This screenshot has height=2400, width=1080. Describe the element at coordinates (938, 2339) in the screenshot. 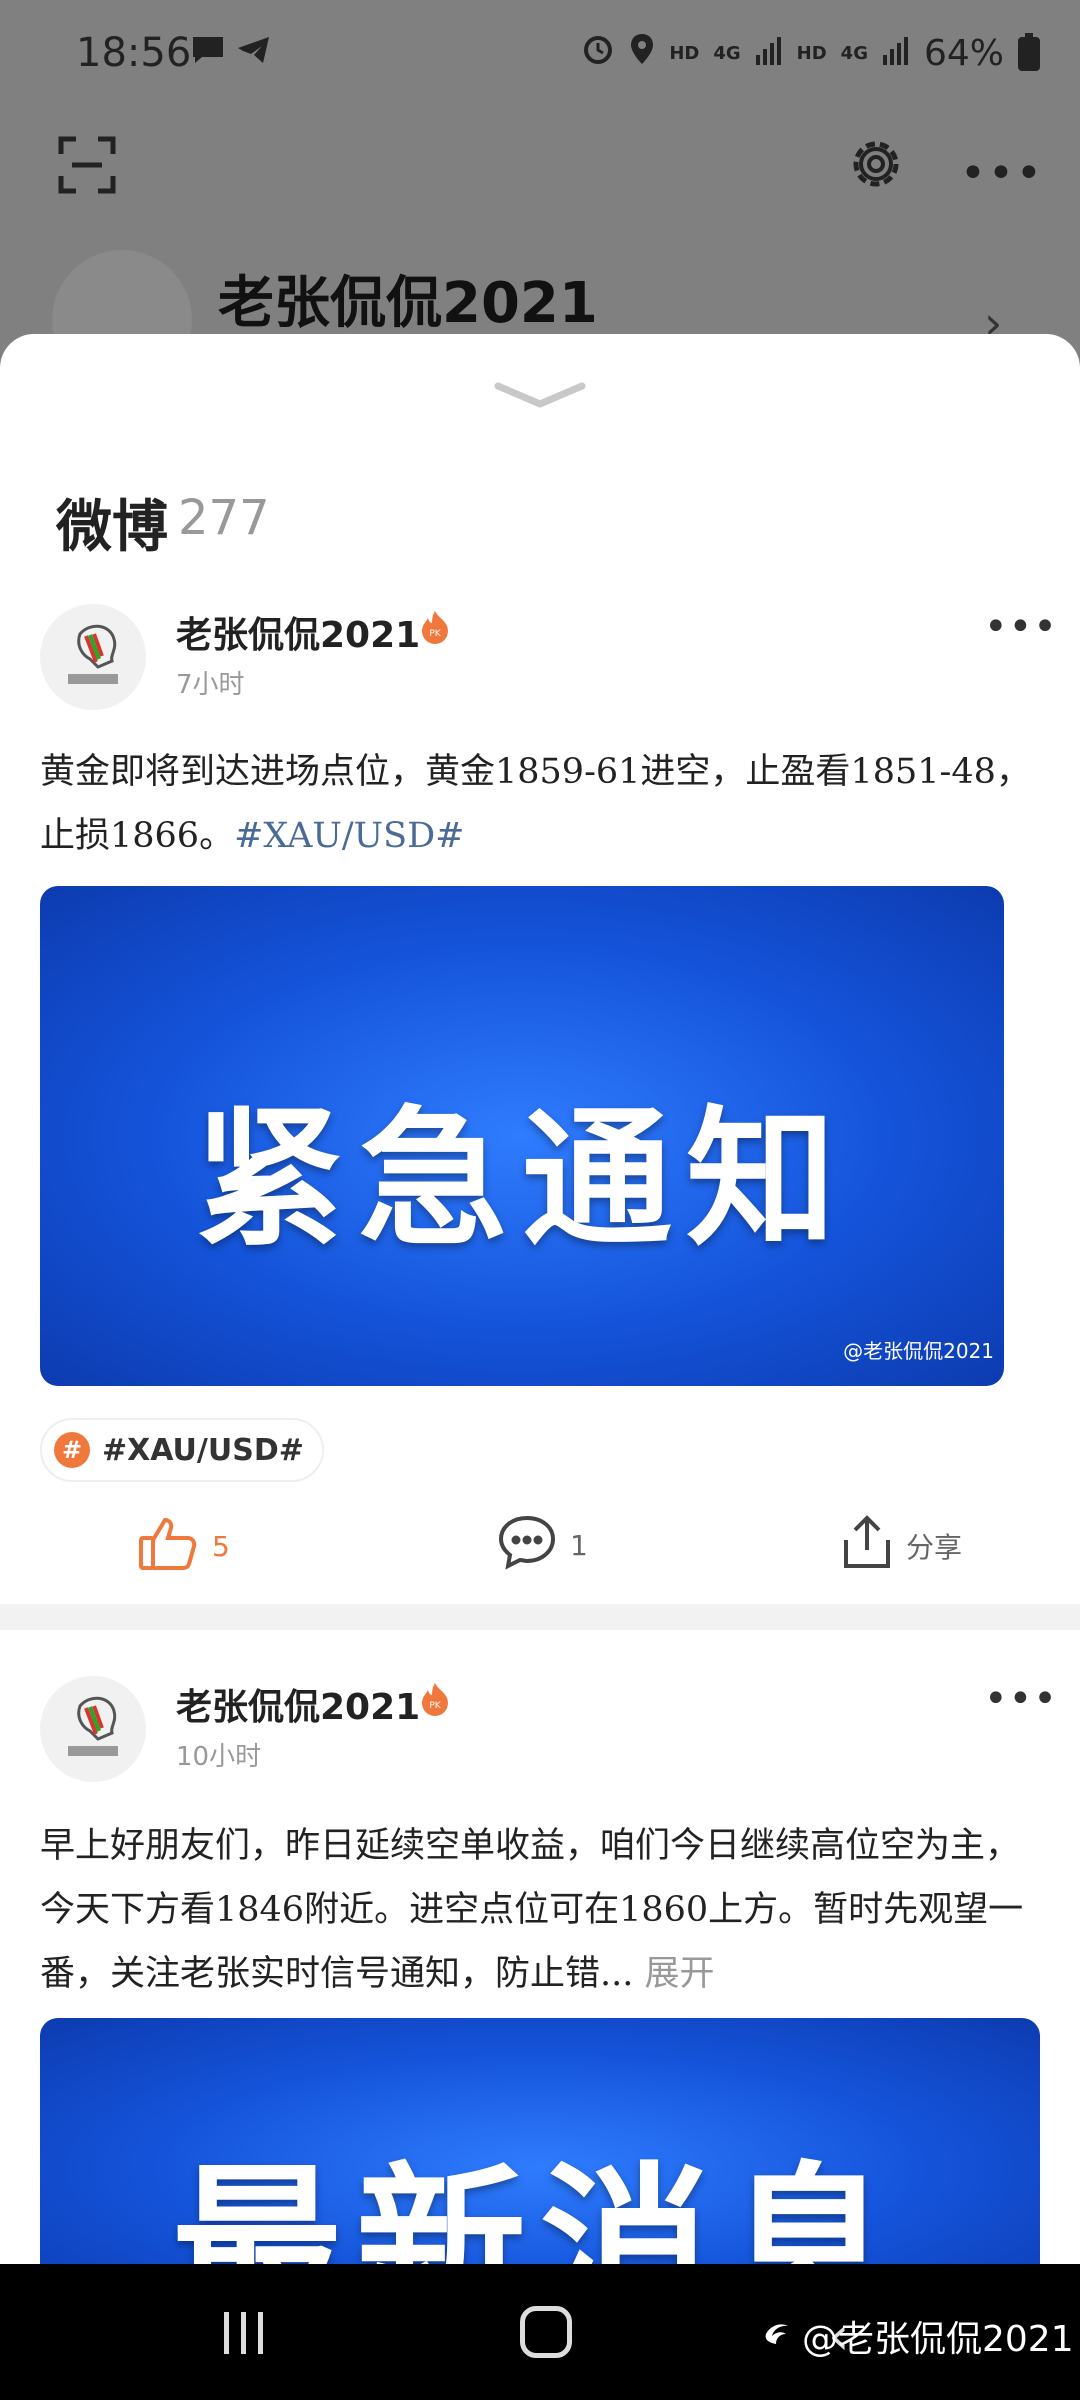

I see `watermark-text: @老张侃侃2021` at that location.